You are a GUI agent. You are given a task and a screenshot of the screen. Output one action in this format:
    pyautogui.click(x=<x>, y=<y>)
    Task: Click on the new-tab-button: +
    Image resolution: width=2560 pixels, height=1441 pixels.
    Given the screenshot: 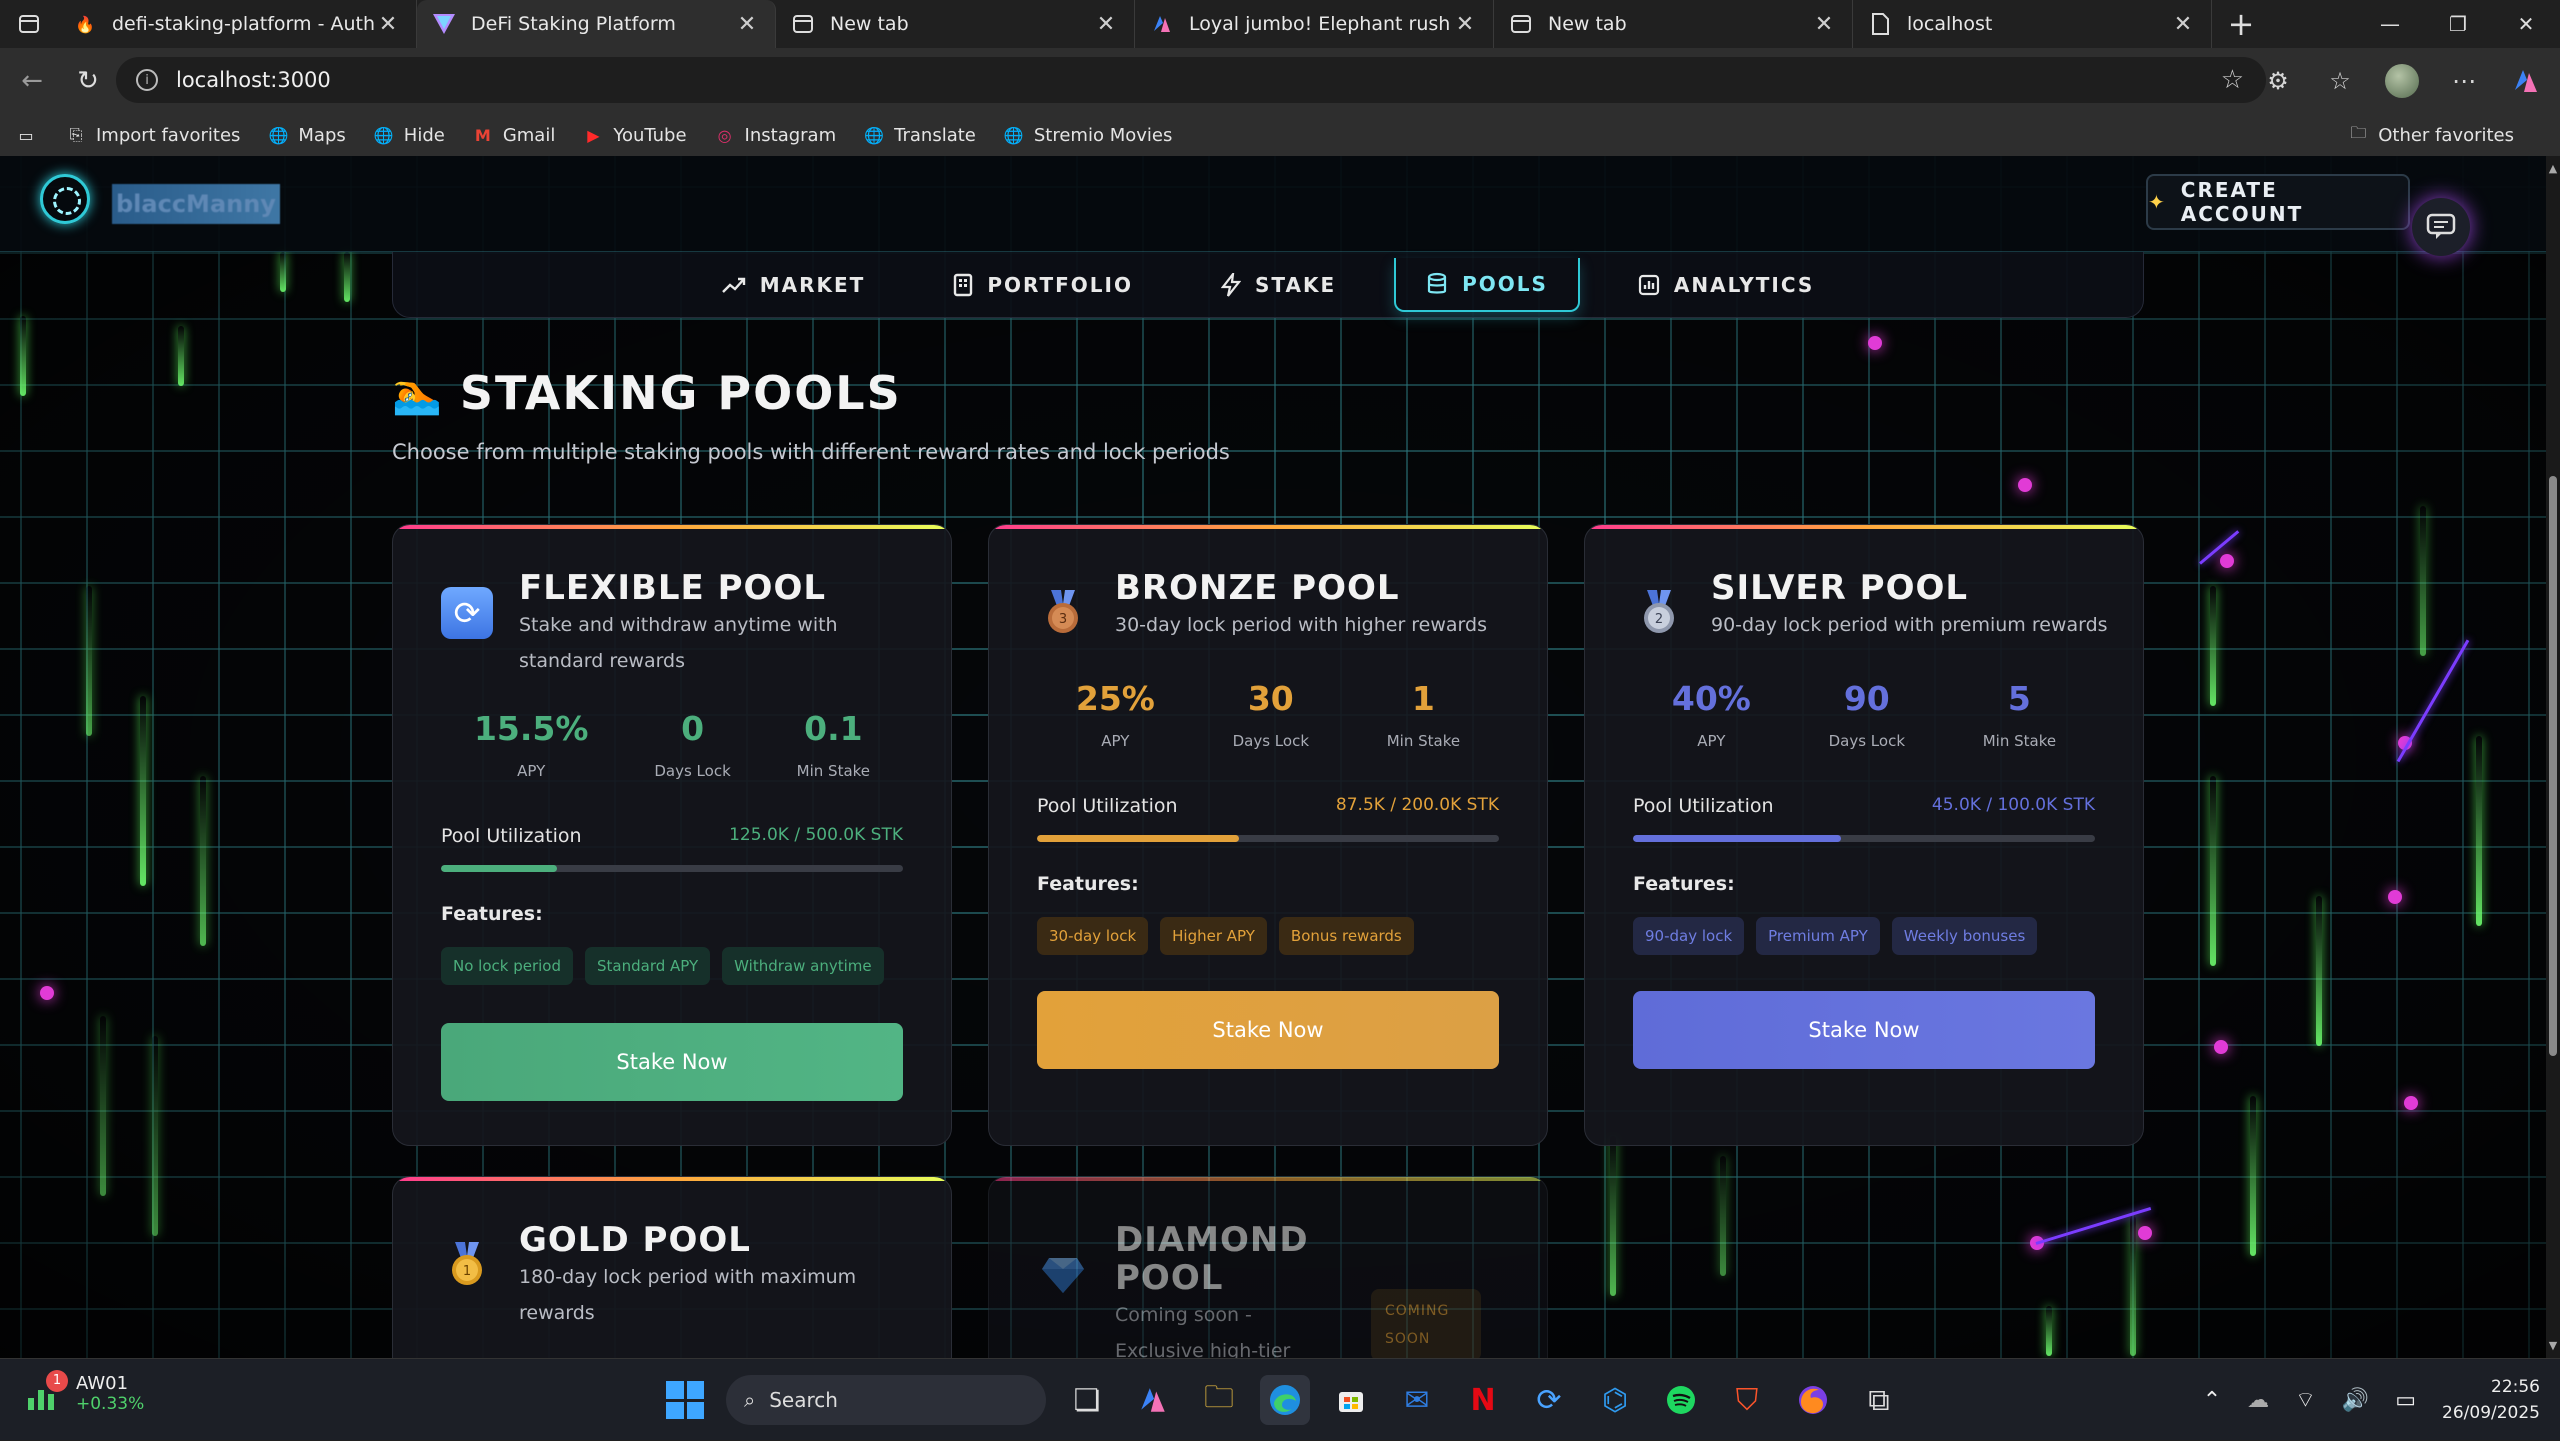 What is the action you would take?
    pyautogui.click(x=2241, y=24)
    